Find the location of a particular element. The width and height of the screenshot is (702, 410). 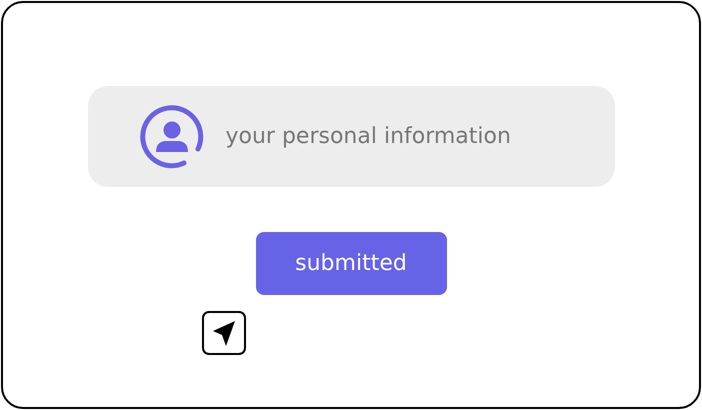

submitted-button: submitted is located at coordinates (351, 263).